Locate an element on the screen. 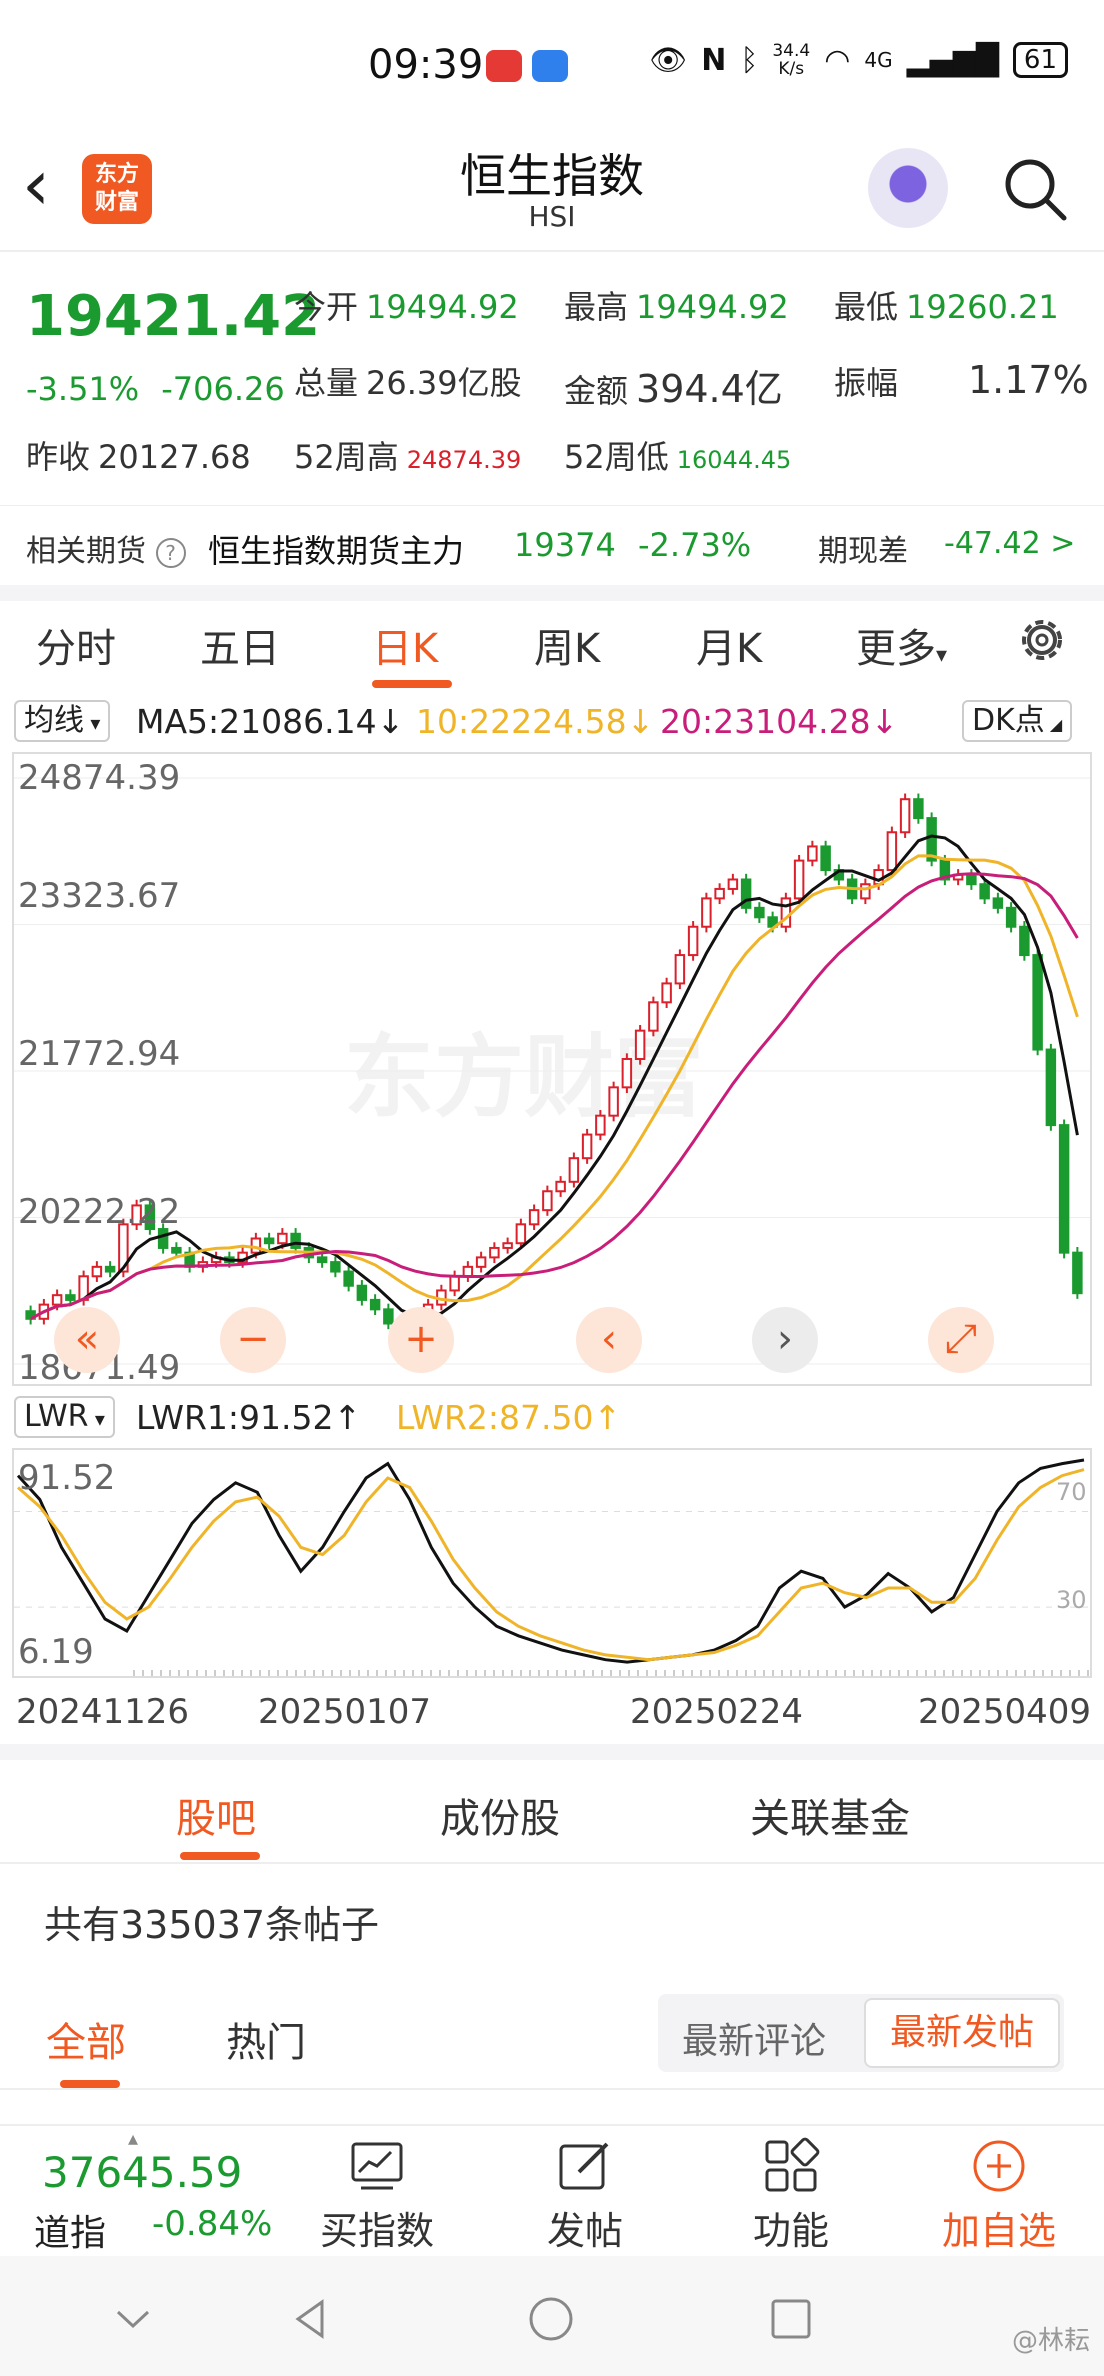 The height and width of the screenshot is (2376, 1104). y-tick-label: 23323.67 is located at coordinates (99, 896).